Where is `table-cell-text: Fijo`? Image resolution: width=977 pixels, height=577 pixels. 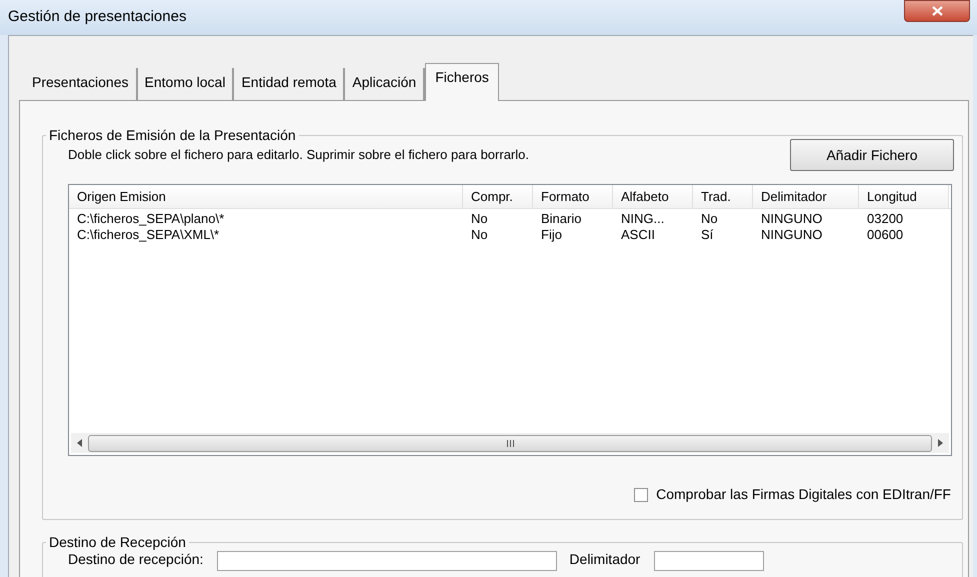
table-cell-text: Fijo is located at coordinates (551, 235).